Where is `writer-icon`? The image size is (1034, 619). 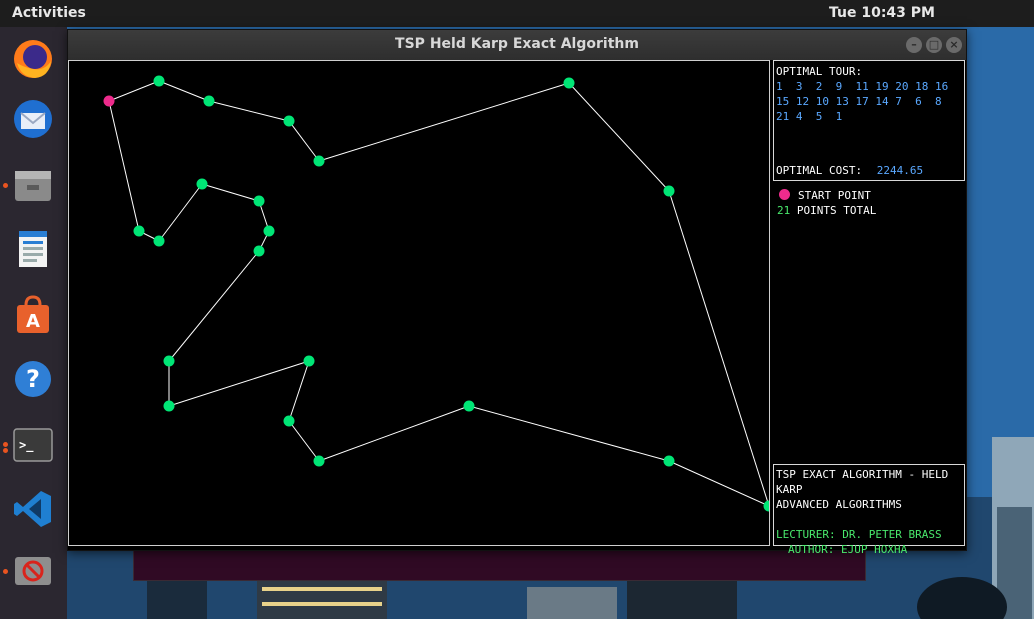
writer-icon is located at coordinates (33, 249).